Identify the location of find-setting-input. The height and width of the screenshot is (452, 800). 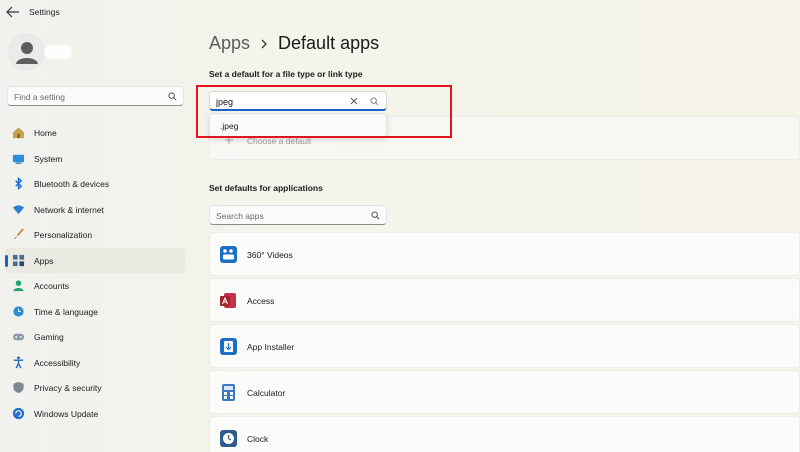
(89, 96).